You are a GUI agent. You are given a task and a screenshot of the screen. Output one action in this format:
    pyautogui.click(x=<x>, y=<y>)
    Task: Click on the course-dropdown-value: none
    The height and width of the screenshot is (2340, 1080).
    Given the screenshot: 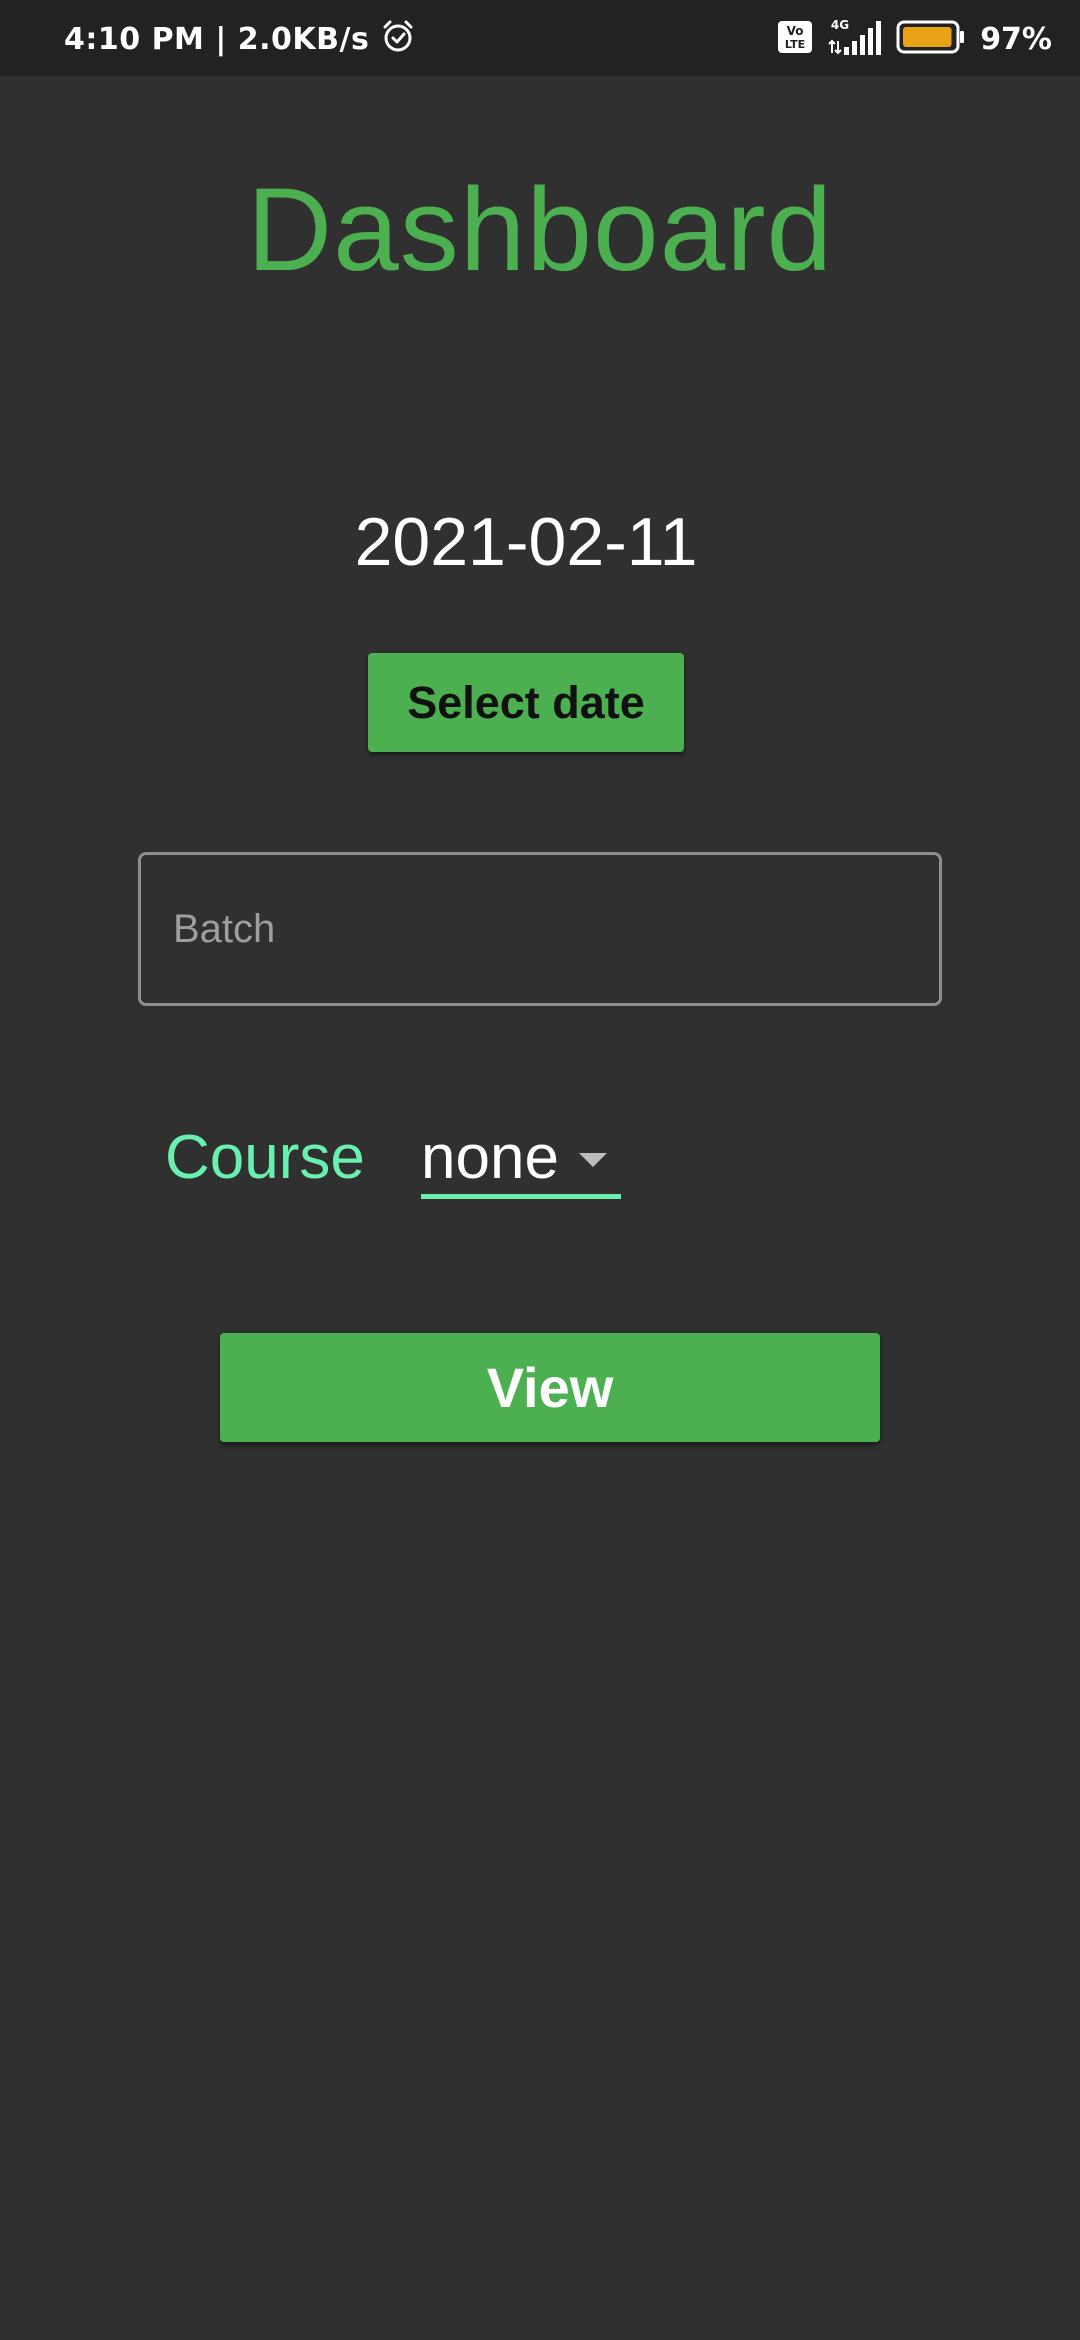 What is the action you would take?
    pyautogui.click(x=490, y=1157)
    